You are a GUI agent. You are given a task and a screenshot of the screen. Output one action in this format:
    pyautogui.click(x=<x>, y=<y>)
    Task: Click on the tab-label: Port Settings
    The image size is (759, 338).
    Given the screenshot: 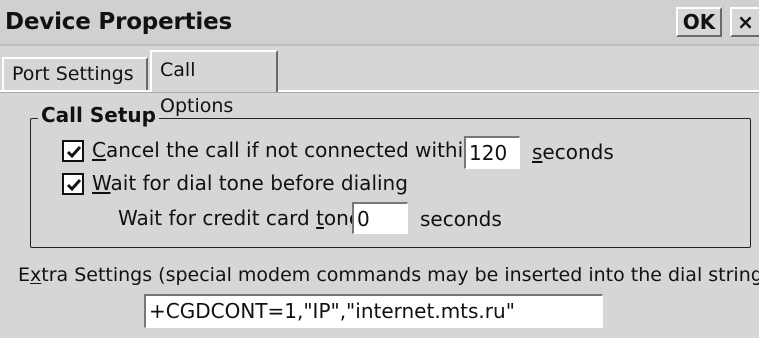 What is the action you would take?
    pyautogui.click(x=73, y=74)
    